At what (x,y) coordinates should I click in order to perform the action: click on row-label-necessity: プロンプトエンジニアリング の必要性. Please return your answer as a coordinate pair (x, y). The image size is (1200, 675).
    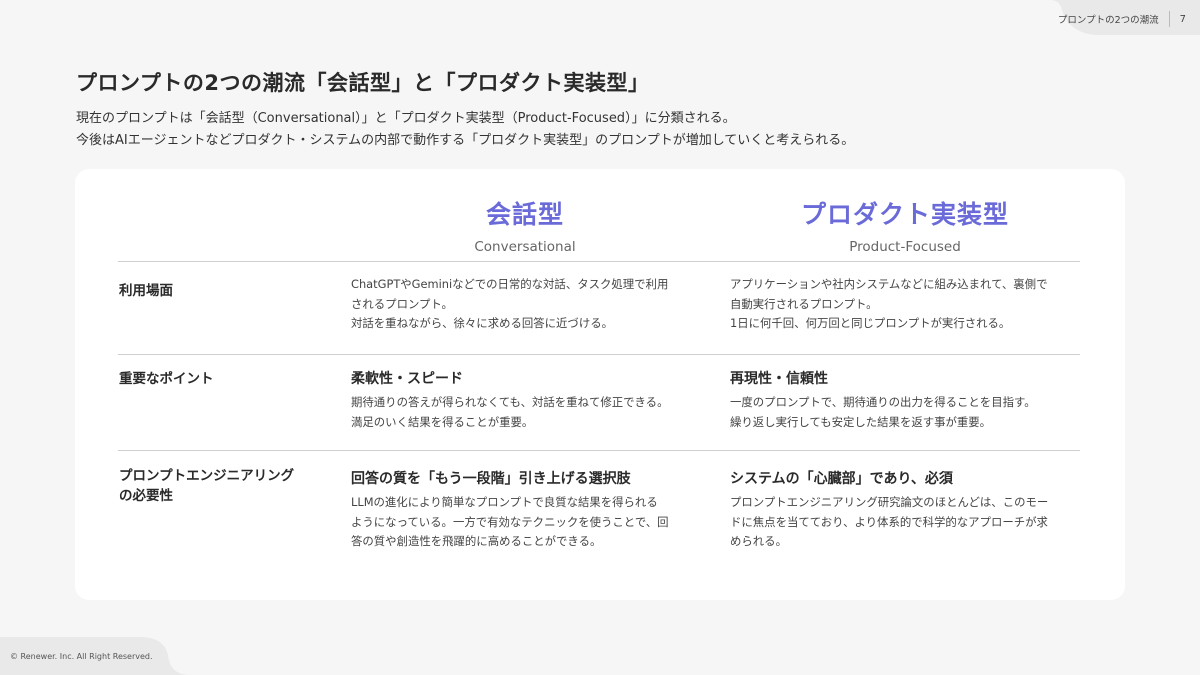
    Looking at the image, I should click on (206, 486).